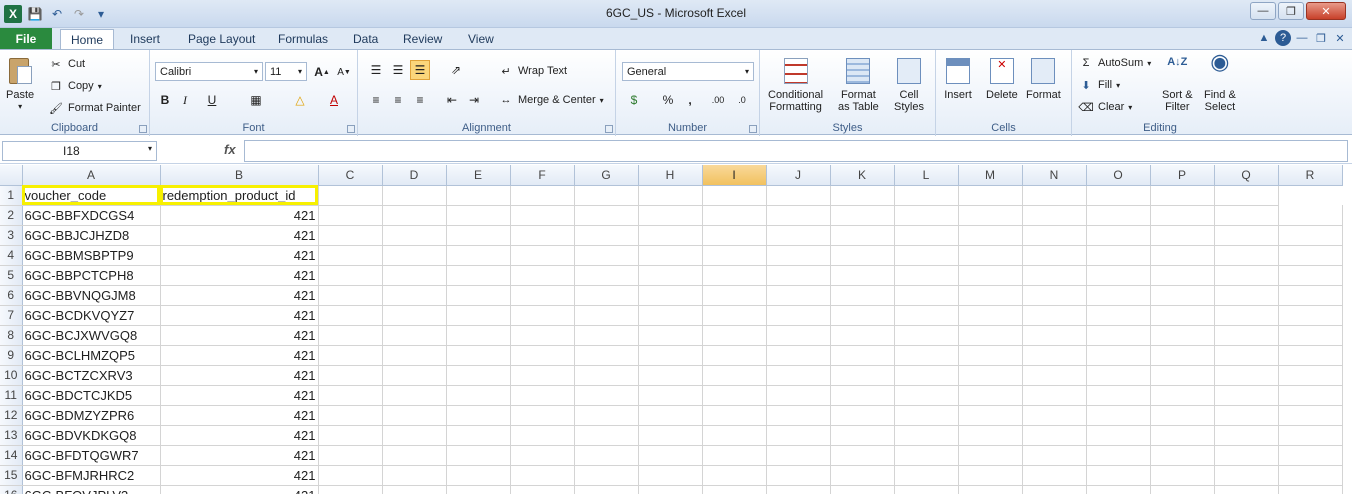 This screenshot has height=494, width=1352. Describe the element at coordinates (209, 71) in the screenshot. I see `font-name-select: Calibri ▾` at that location.